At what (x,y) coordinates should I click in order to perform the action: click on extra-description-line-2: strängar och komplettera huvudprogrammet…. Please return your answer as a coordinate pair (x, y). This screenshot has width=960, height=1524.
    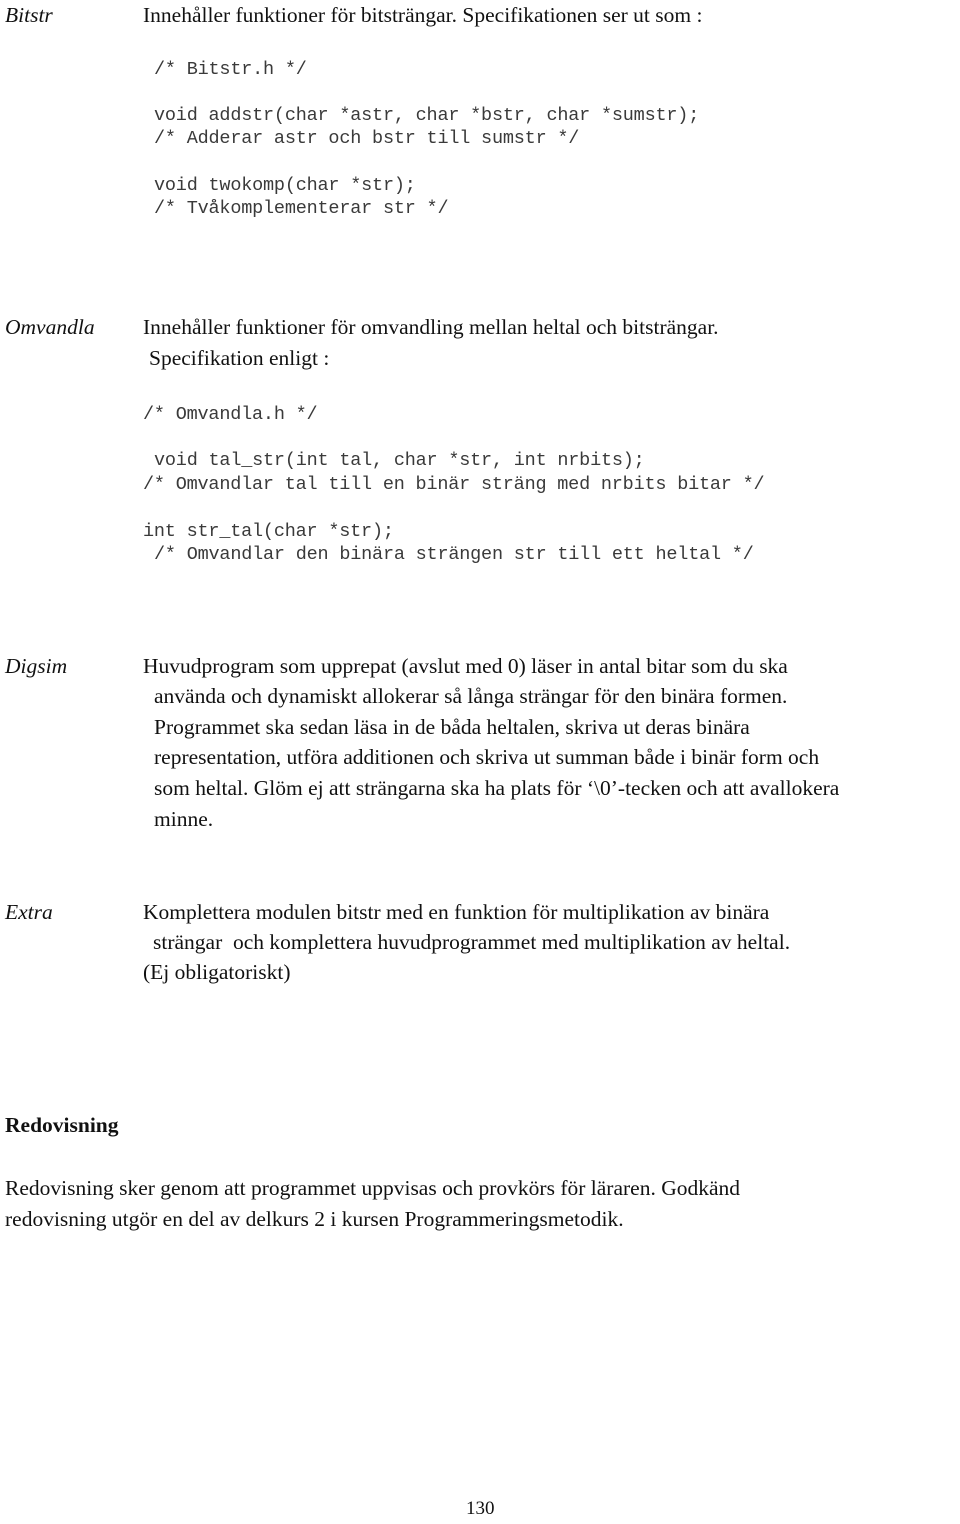
    Looking at the image, I should click on (472, 942).